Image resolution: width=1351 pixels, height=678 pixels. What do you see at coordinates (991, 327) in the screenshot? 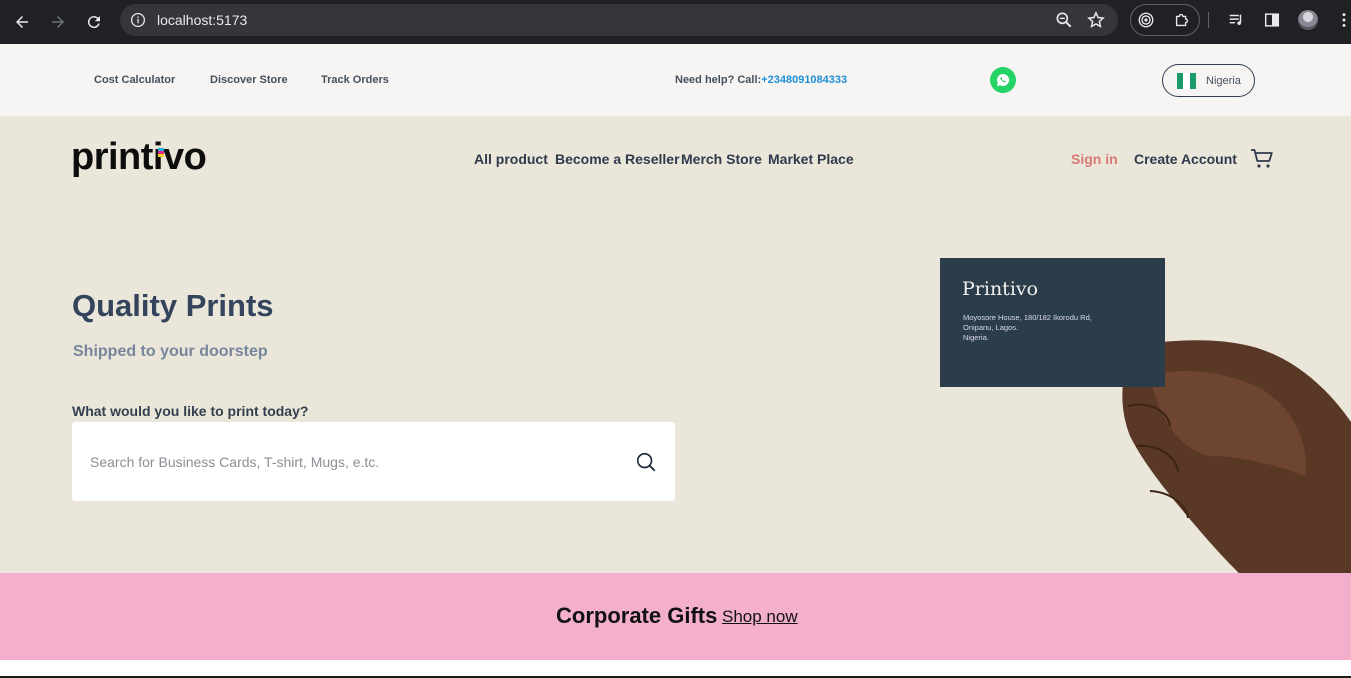
I see `card-address-line2: Onipanu, Lagos.` at bounding box center [991, 327].